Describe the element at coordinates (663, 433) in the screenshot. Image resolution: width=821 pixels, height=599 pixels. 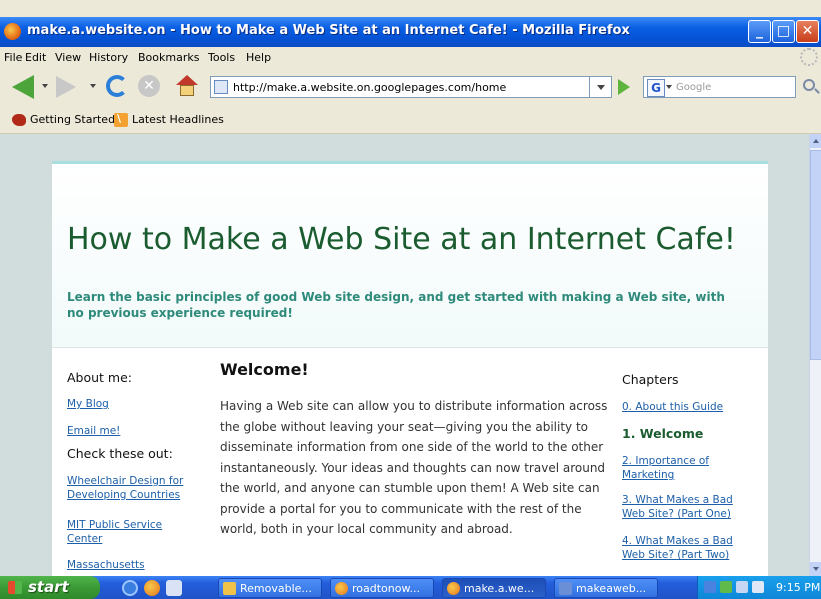
I see `chapter-current-1: 1. Welcome` at that location.